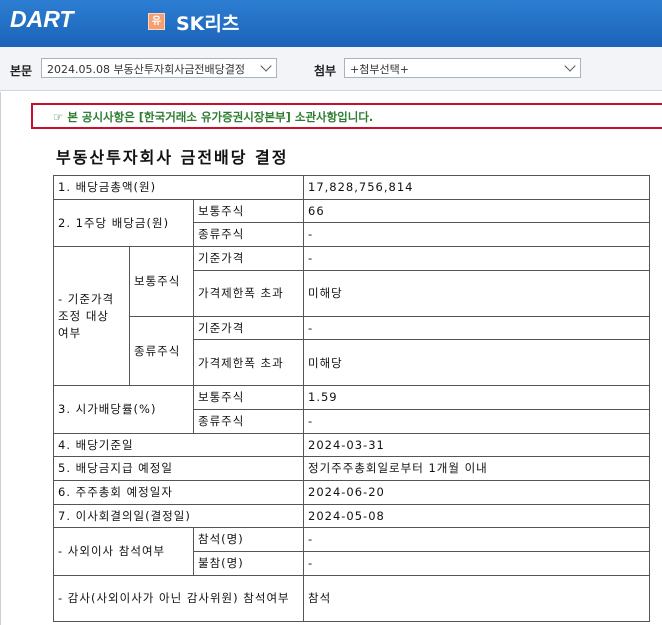 The image size is (662, 625). I want to click on table-cell-label: 7. 이사회결의일(결정일), so click(178, 516).